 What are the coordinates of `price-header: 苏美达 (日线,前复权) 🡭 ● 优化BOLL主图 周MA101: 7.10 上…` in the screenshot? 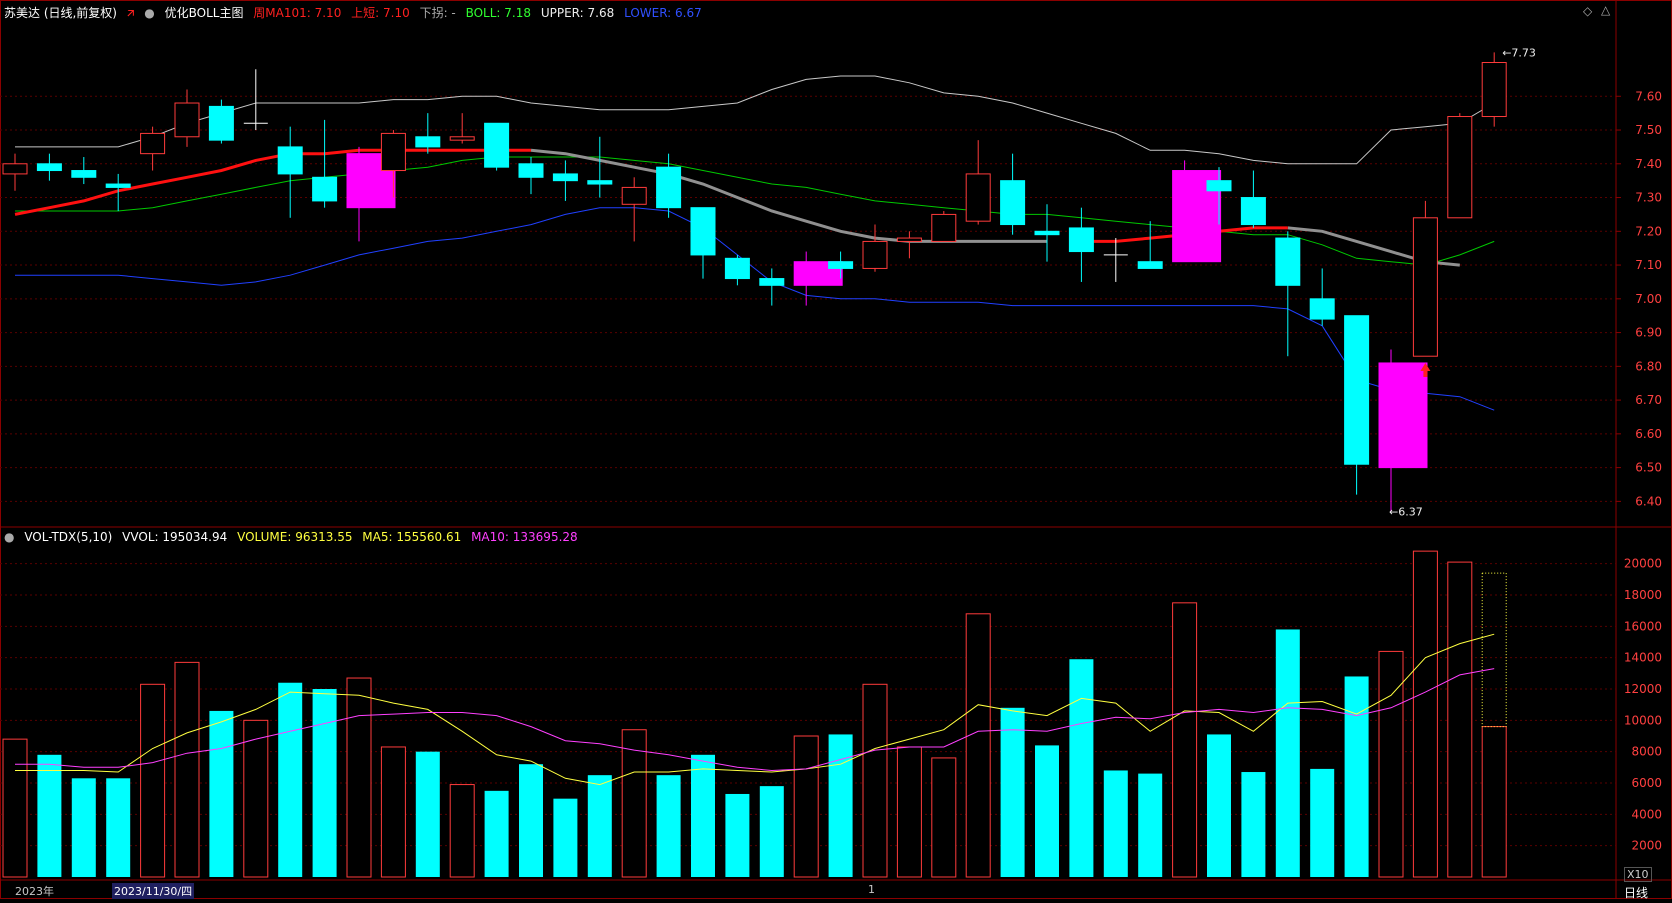 It's located at (356, 14).